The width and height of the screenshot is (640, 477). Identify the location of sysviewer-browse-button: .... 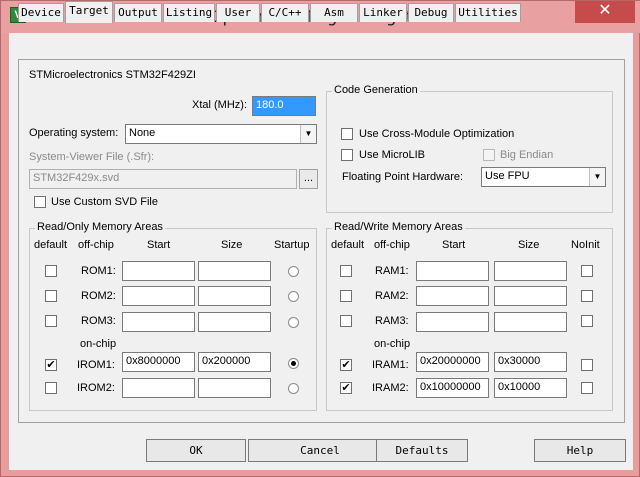
(308, 179).